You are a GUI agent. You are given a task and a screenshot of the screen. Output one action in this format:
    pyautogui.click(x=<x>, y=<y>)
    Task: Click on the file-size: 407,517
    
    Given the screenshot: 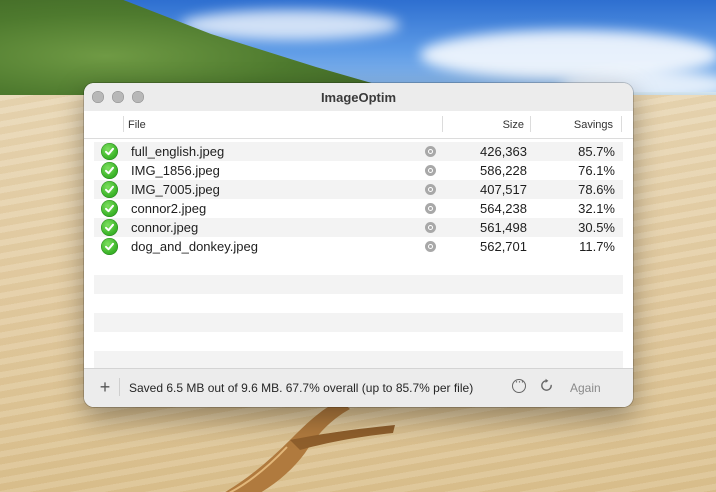 What is the action you would take?
    pyautogui.click(x=503, y=189)
    